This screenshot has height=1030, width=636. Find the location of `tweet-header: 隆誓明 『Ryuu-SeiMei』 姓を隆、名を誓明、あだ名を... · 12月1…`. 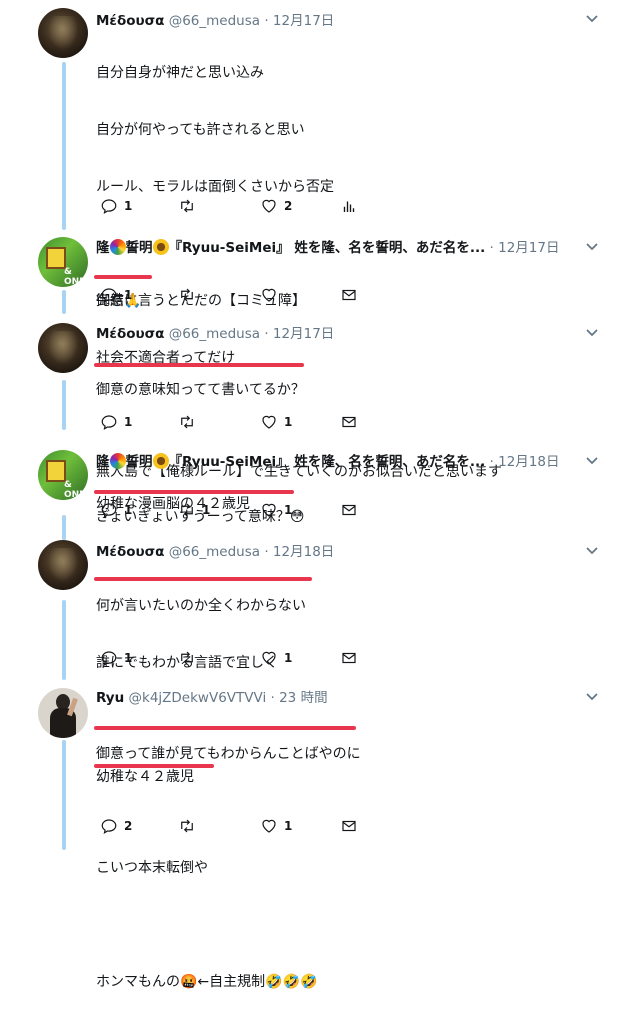

tweet-header: 隆誓明 『Ryuu-SeiMei』 姓を隆、名を誓明、あだ名を... · 12月1… is located at coordinates (327, 246).